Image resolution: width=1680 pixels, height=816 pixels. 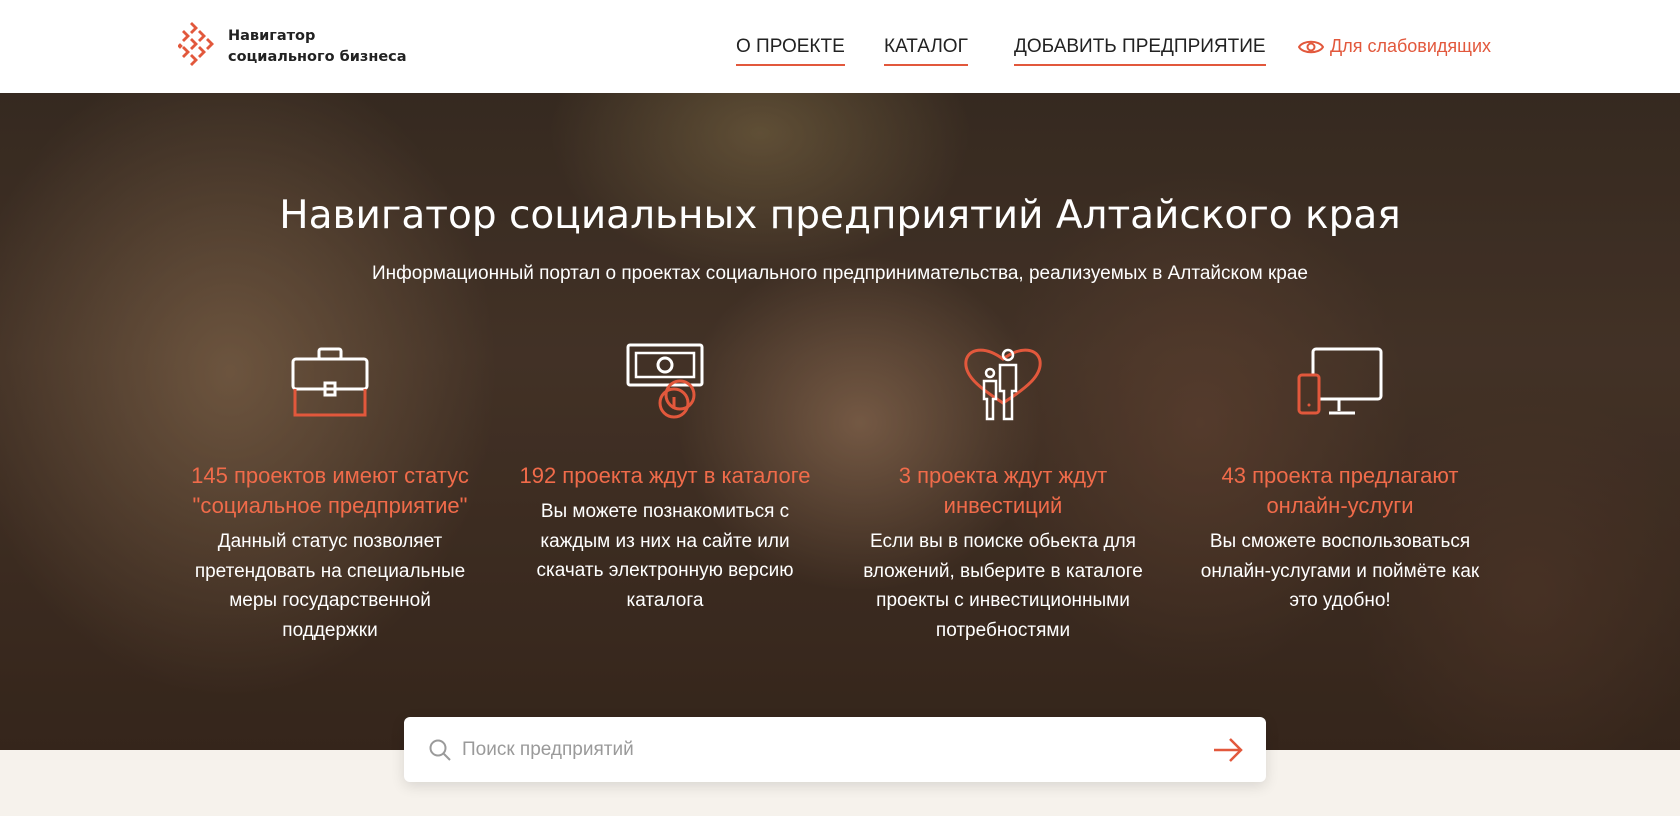 What do you see at coordinates (1411, 46) in the screenshot?
I see `low-vision-label: Для слабовидящих` at bounding box center [1411, 46].